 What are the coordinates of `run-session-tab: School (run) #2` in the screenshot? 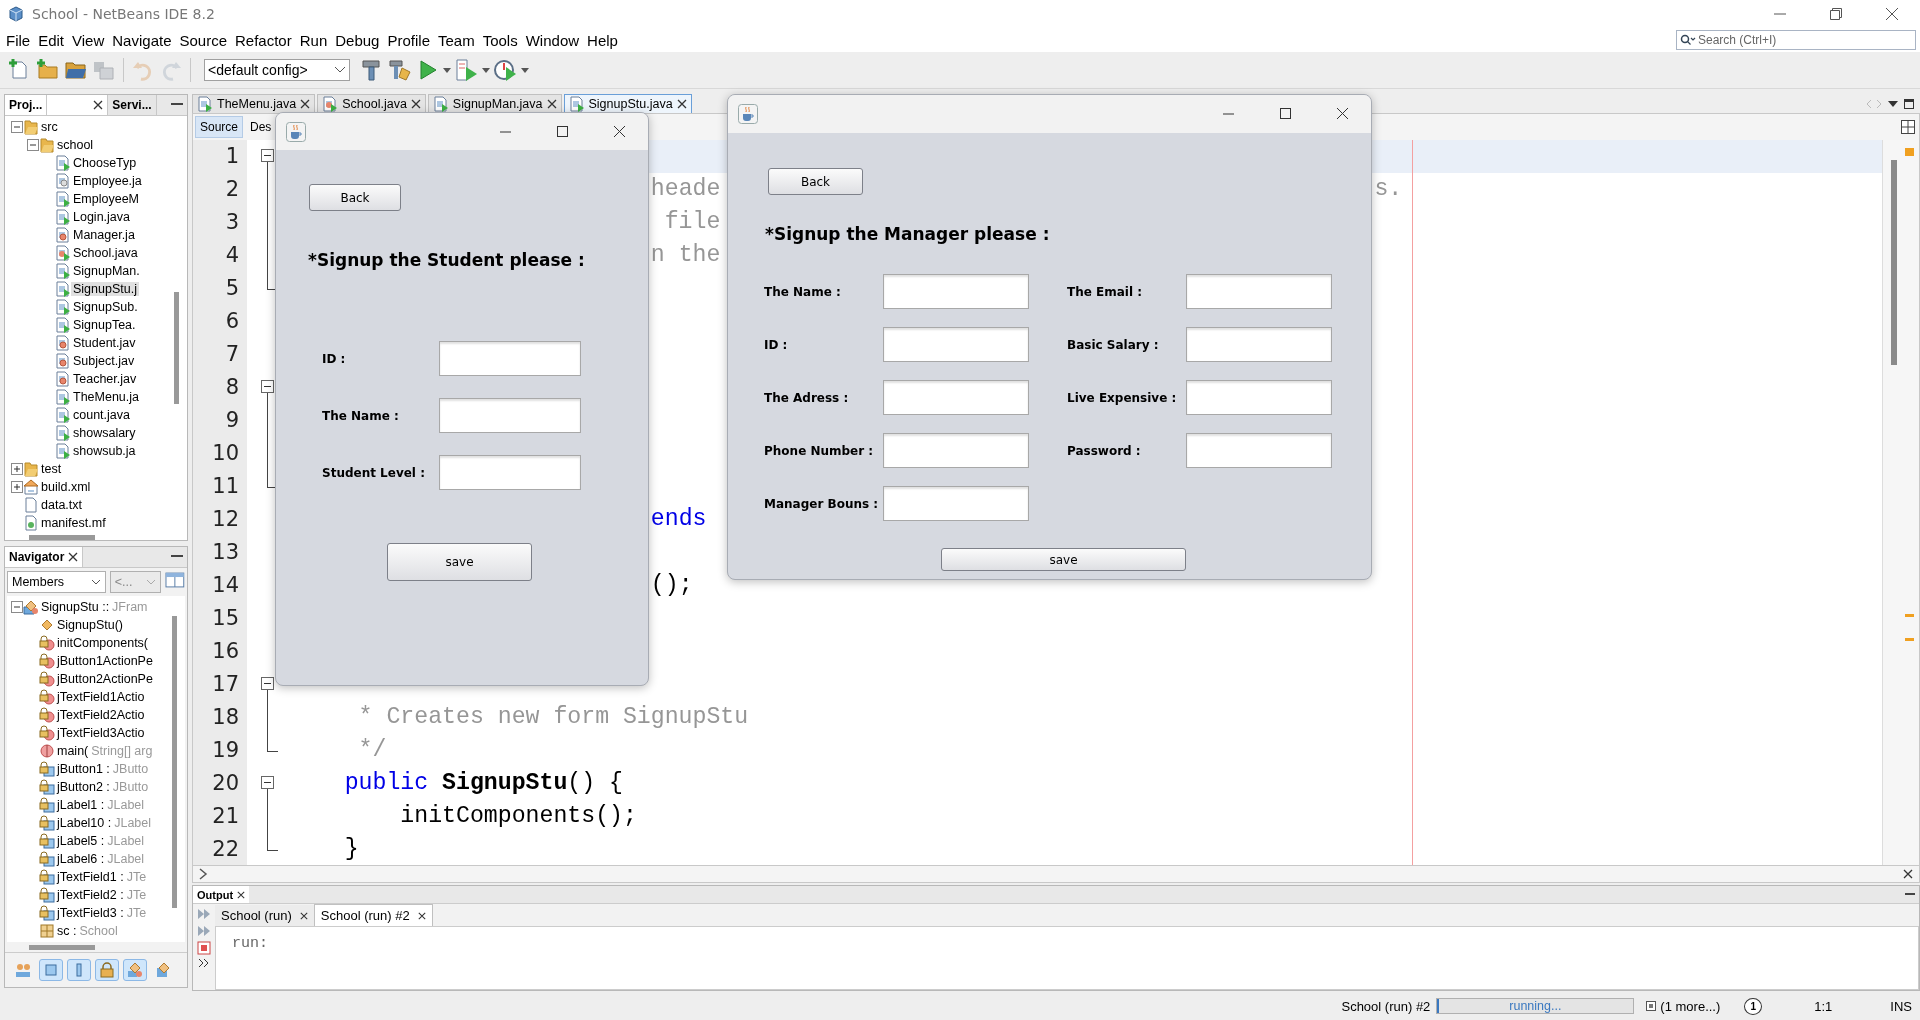 It's located at (373, 915).